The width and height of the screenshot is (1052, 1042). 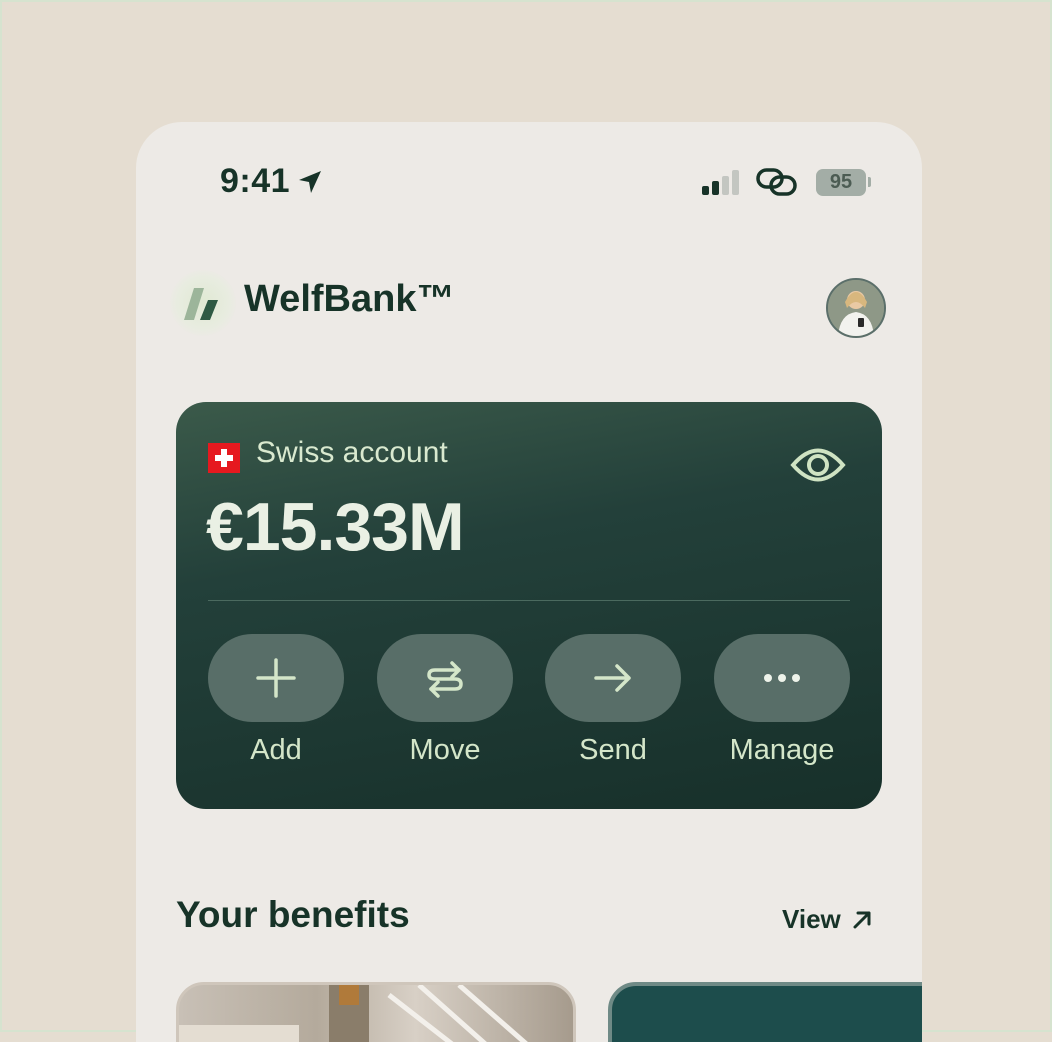 What do you see at coordinates (445, 750) in the screenshot?
I see `move-label: Move` at bounding box center [445, 750].